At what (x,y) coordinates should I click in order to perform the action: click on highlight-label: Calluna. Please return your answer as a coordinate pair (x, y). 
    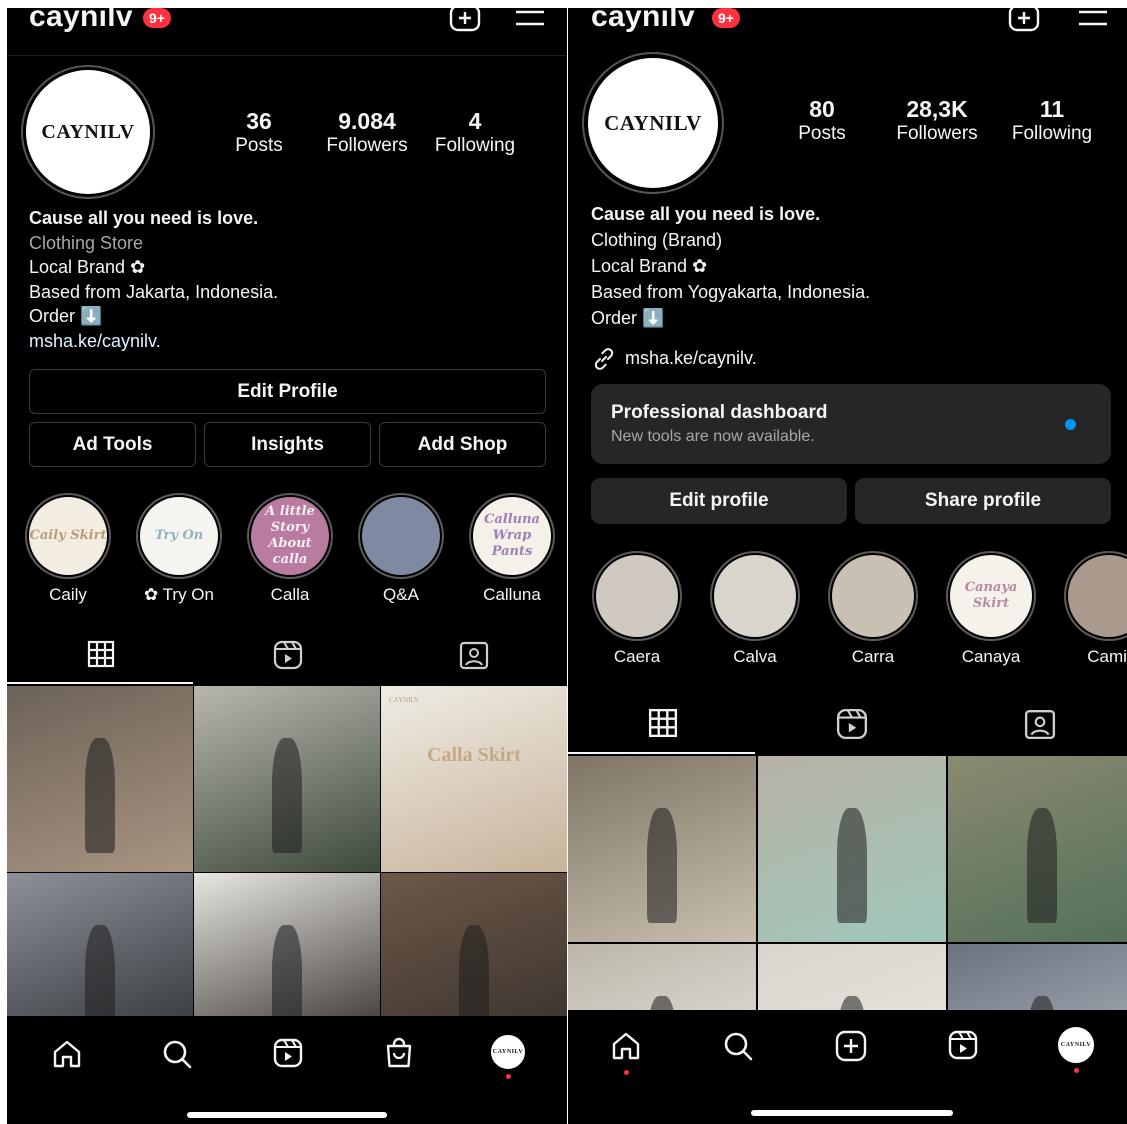
    Looking at the image, I should click on (512, 594).